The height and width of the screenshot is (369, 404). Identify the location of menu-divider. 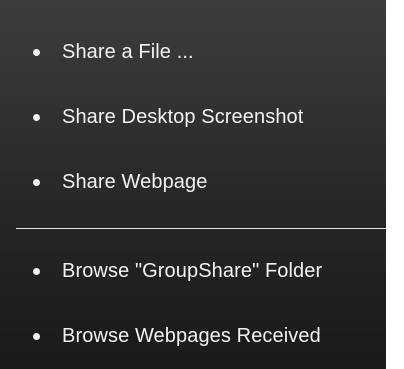
(201, 228).